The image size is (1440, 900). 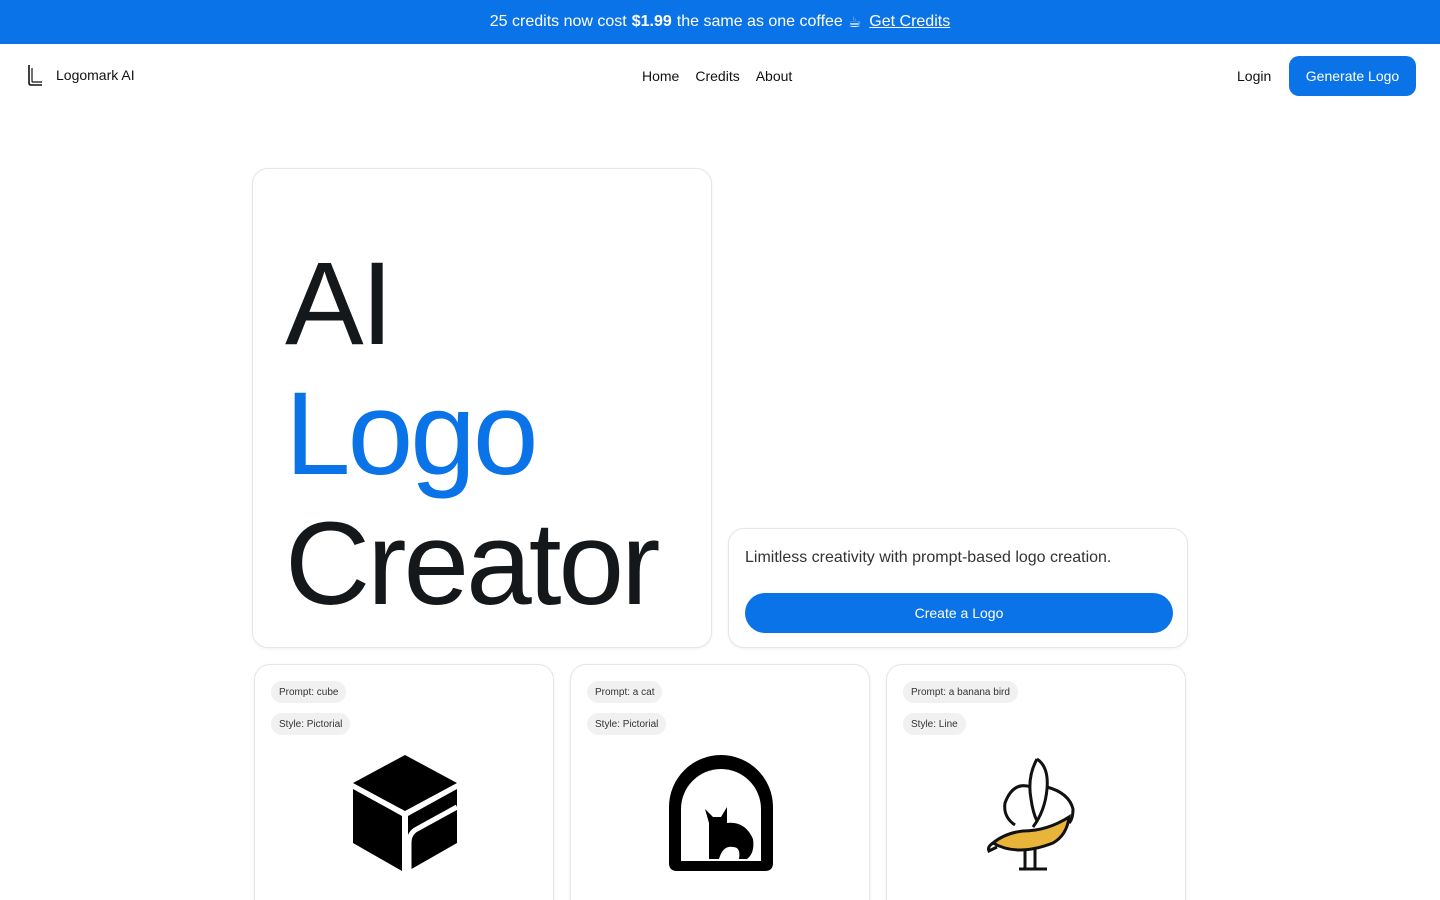 What do you see at coordinates (960, 692) in the screenshot?
I see `prompt-tag: Prompt: a banana bird` at bounding box center [960, 692].